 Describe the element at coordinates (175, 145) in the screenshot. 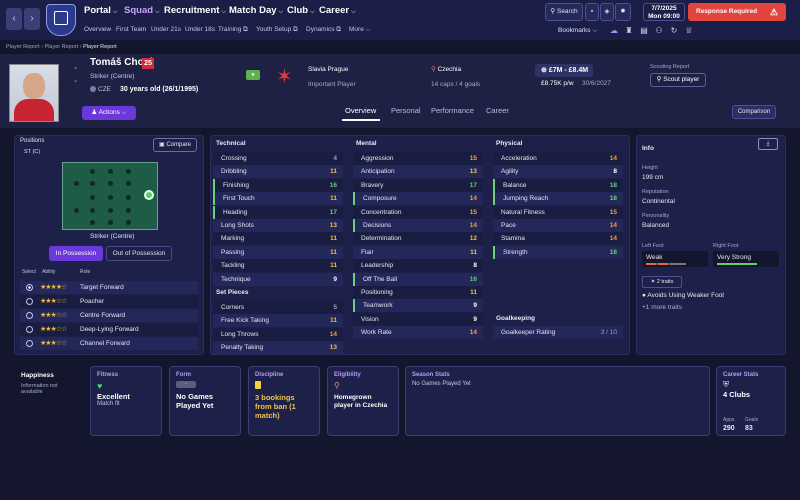

I see `compare-button: ▣ Compare` at that location.